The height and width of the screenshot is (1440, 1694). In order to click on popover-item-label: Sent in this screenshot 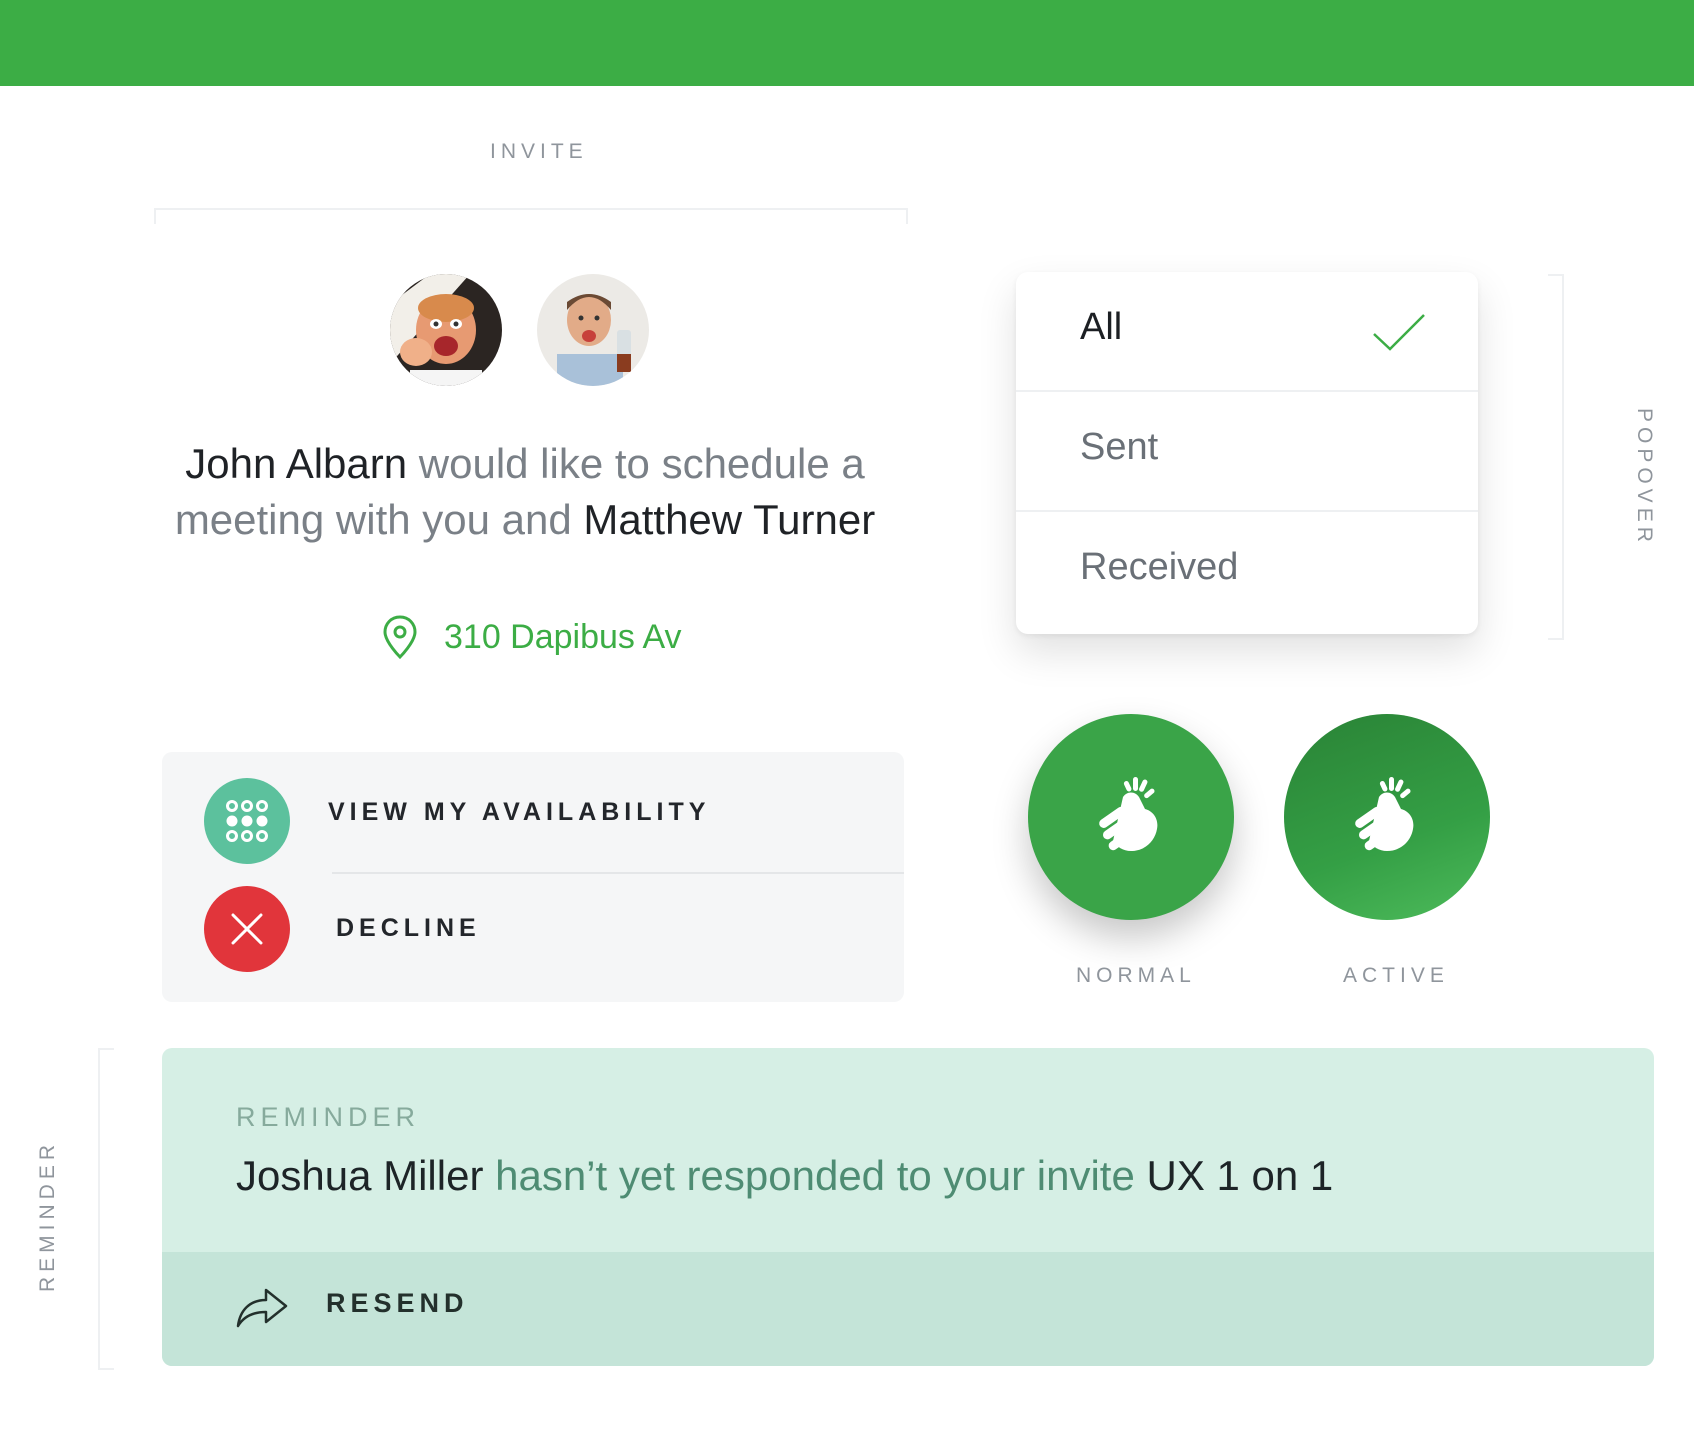, I will do `click(1119, 447)`.